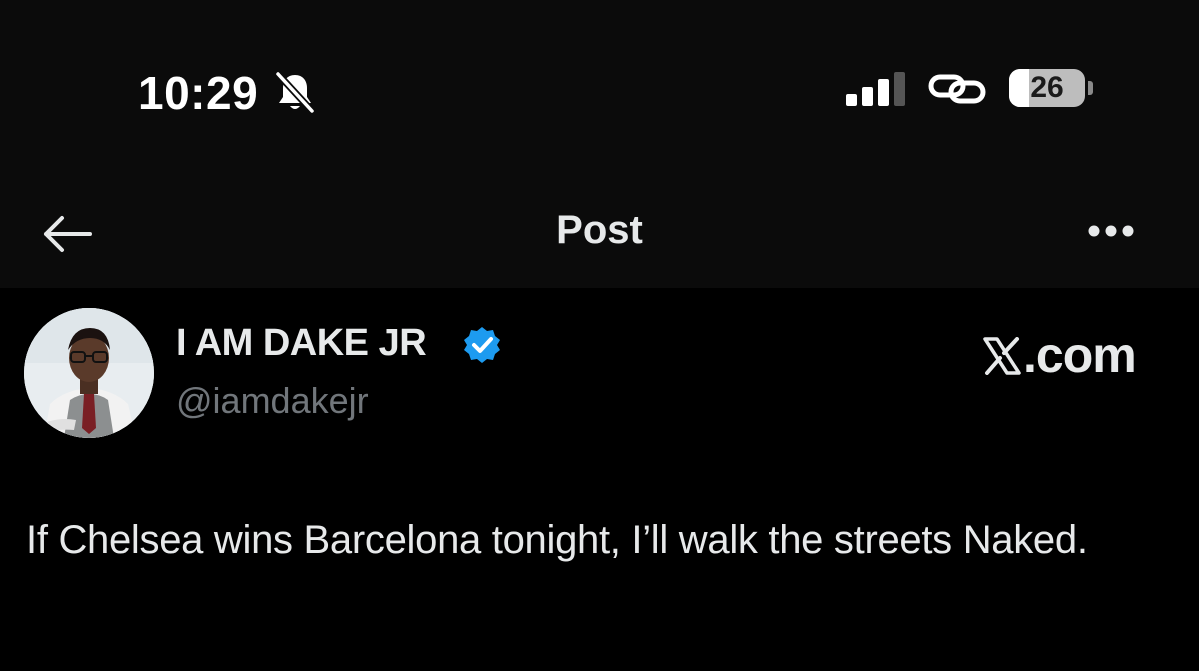 The image size is (1199, 671). I want to click on source-watermark-label: .com, so click(1080, 355).